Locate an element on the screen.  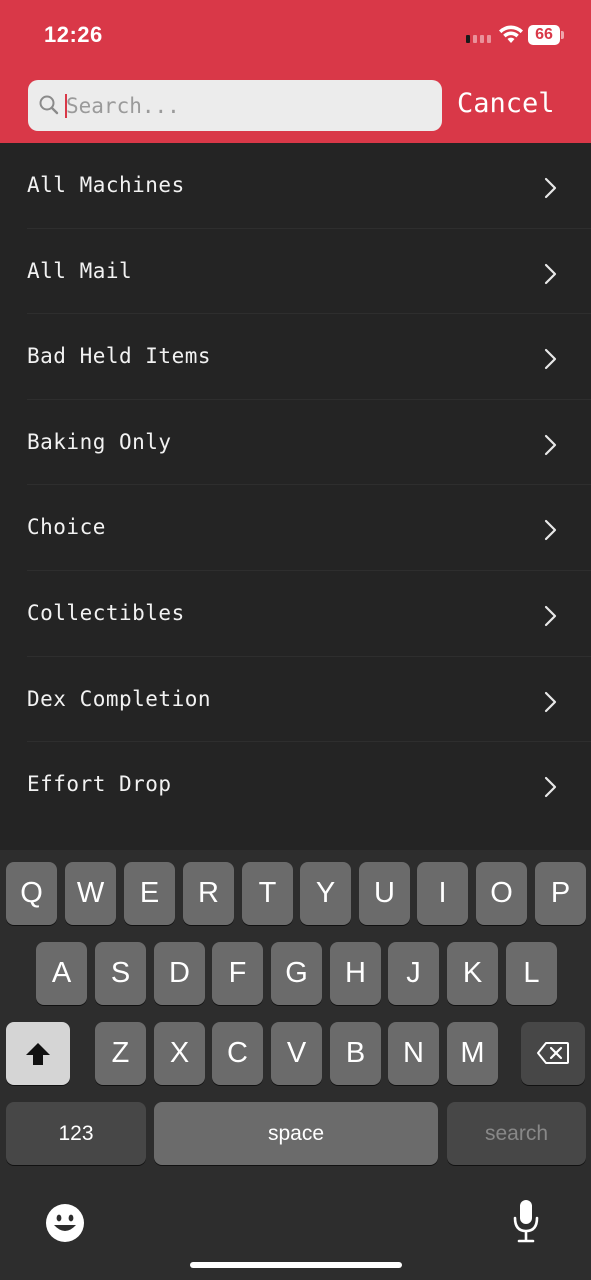
key-a: A is located at coordinates (61, 973).